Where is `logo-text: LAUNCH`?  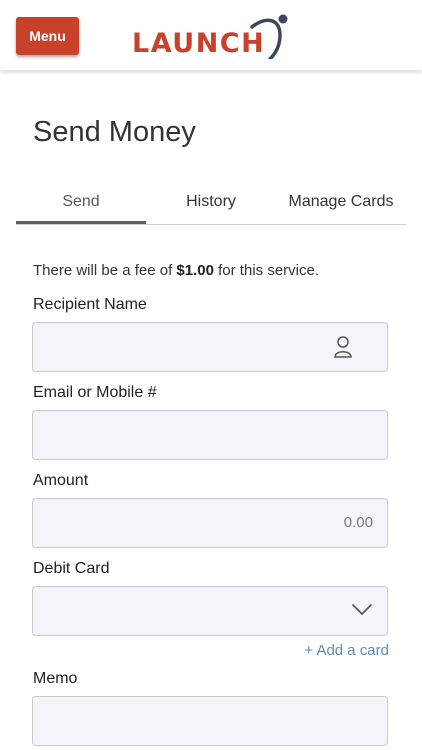 logo-text: LAUNCH is located at coordinates (199, 43).